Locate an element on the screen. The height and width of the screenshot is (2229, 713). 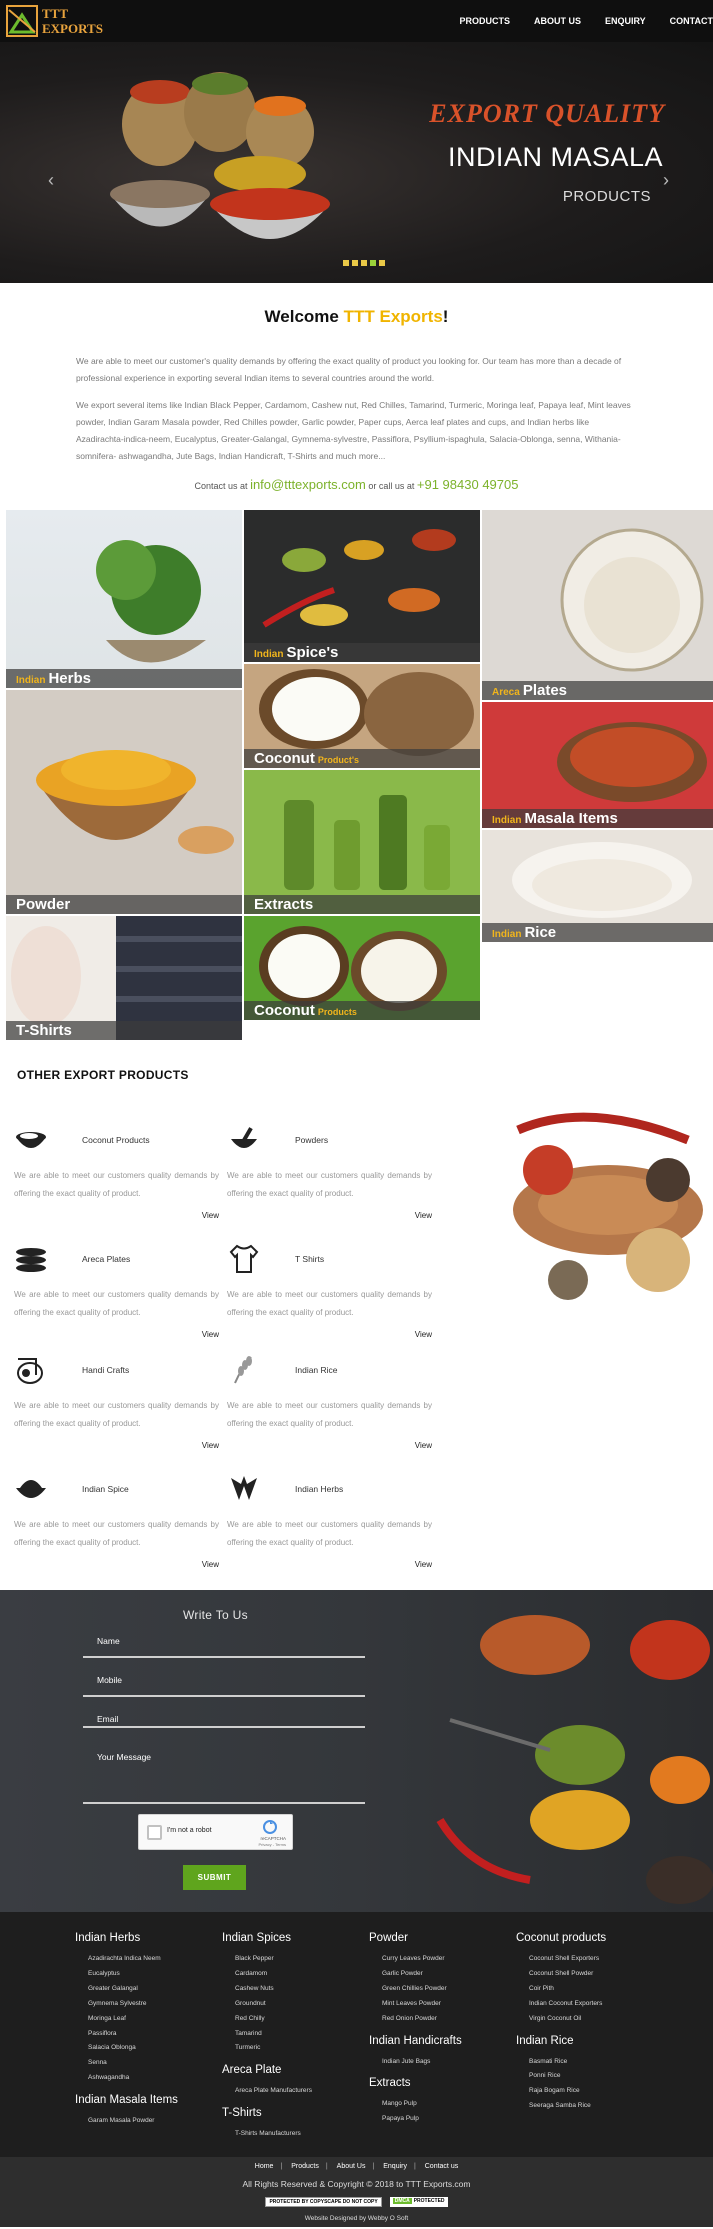
plates-image is located at coordinates (632, 600).